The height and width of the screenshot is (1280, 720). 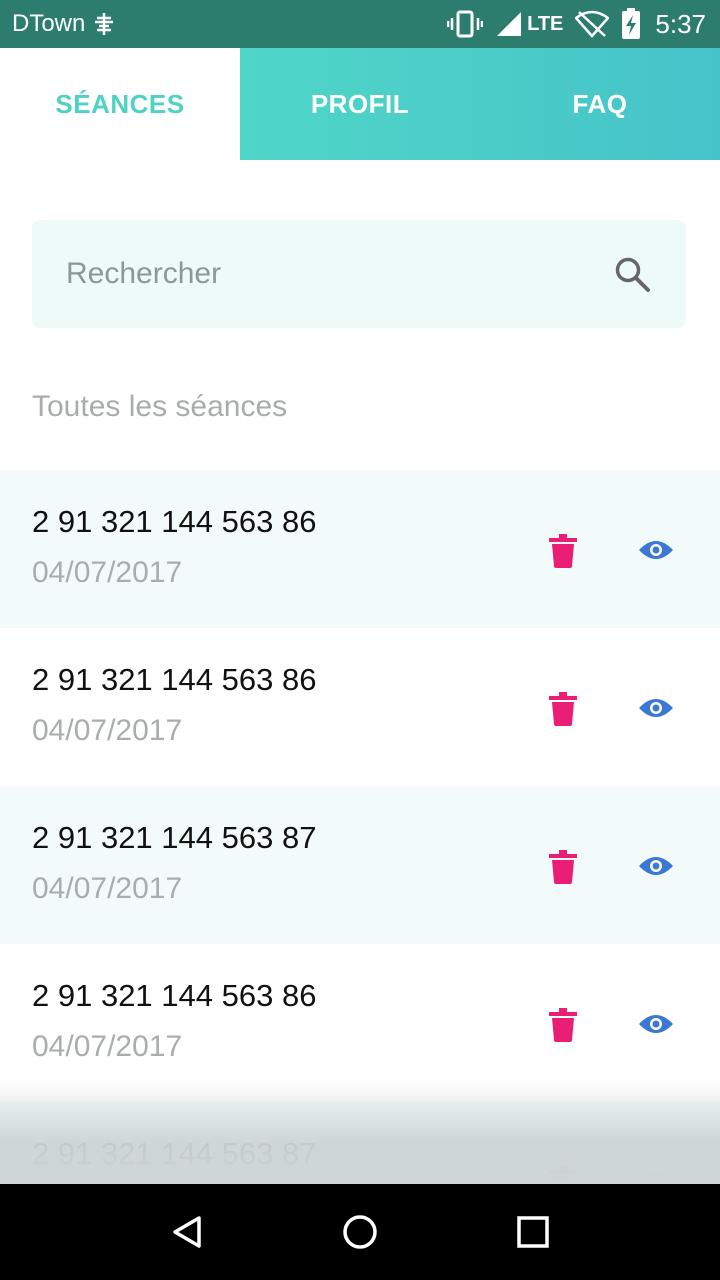 I want to click on home-icon, so click(x=360, y=1232).